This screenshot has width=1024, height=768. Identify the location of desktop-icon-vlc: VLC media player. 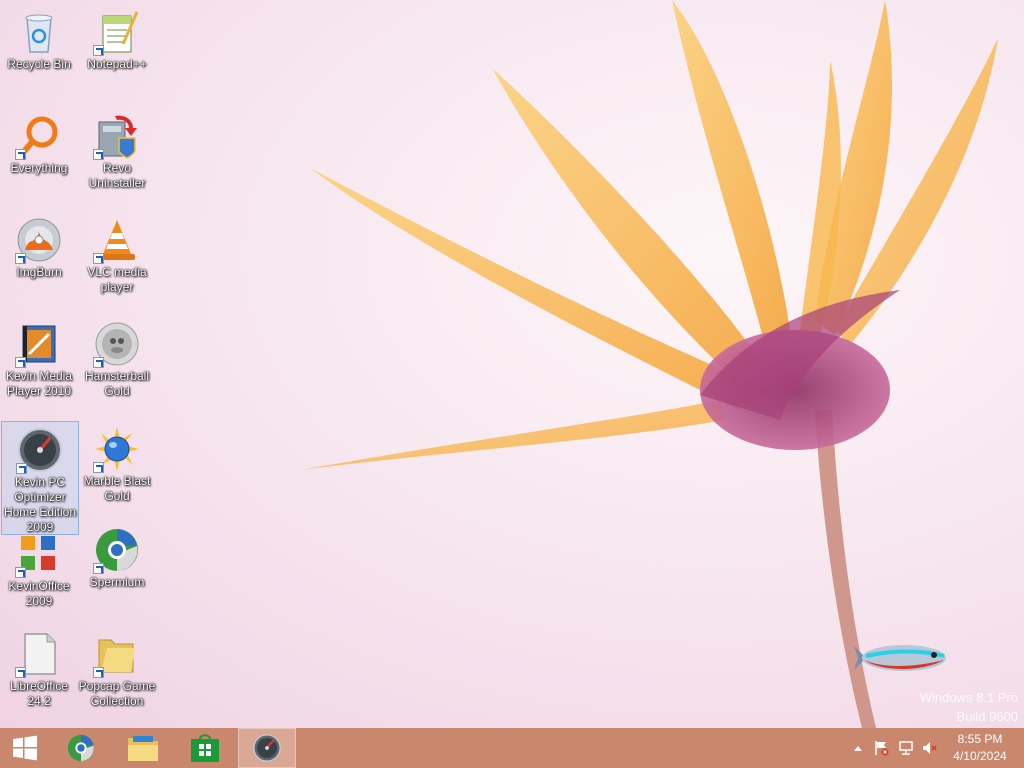
(117, 253).